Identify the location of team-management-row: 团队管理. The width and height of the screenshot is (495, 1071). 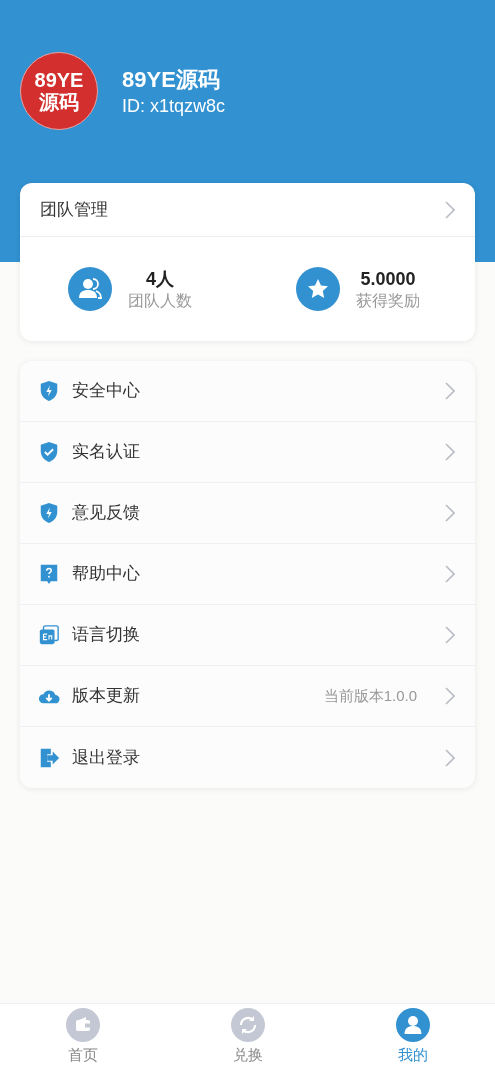
(247, 210).